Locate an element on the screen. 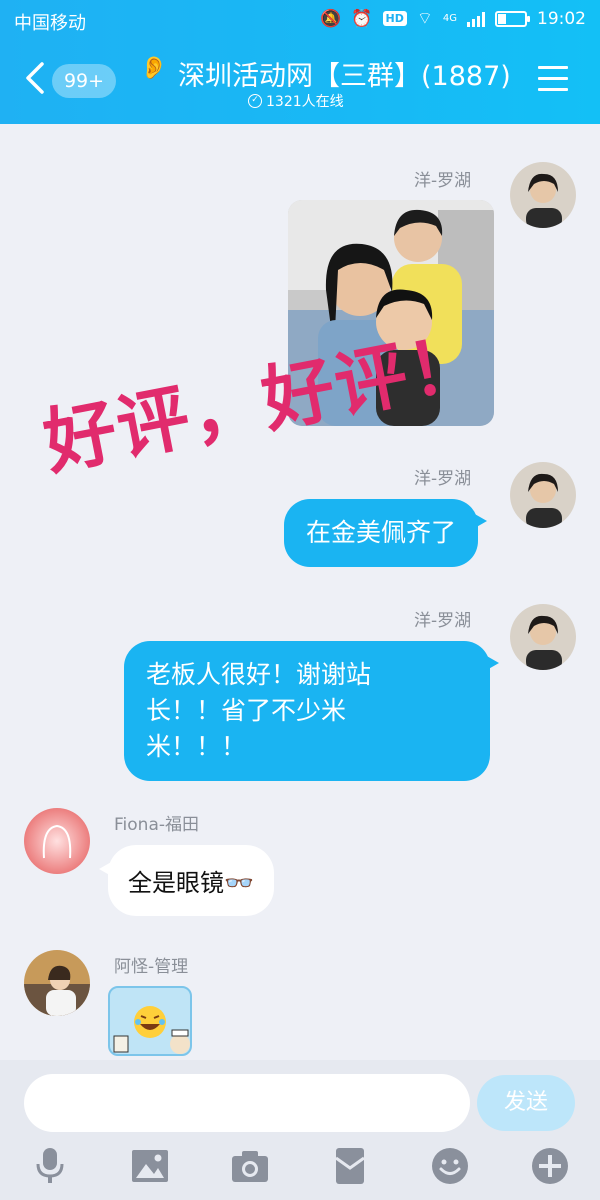 This screenshot has height=1200, width=600. sender-name: 阿怪-管理 is located at coordinates (151, 967).